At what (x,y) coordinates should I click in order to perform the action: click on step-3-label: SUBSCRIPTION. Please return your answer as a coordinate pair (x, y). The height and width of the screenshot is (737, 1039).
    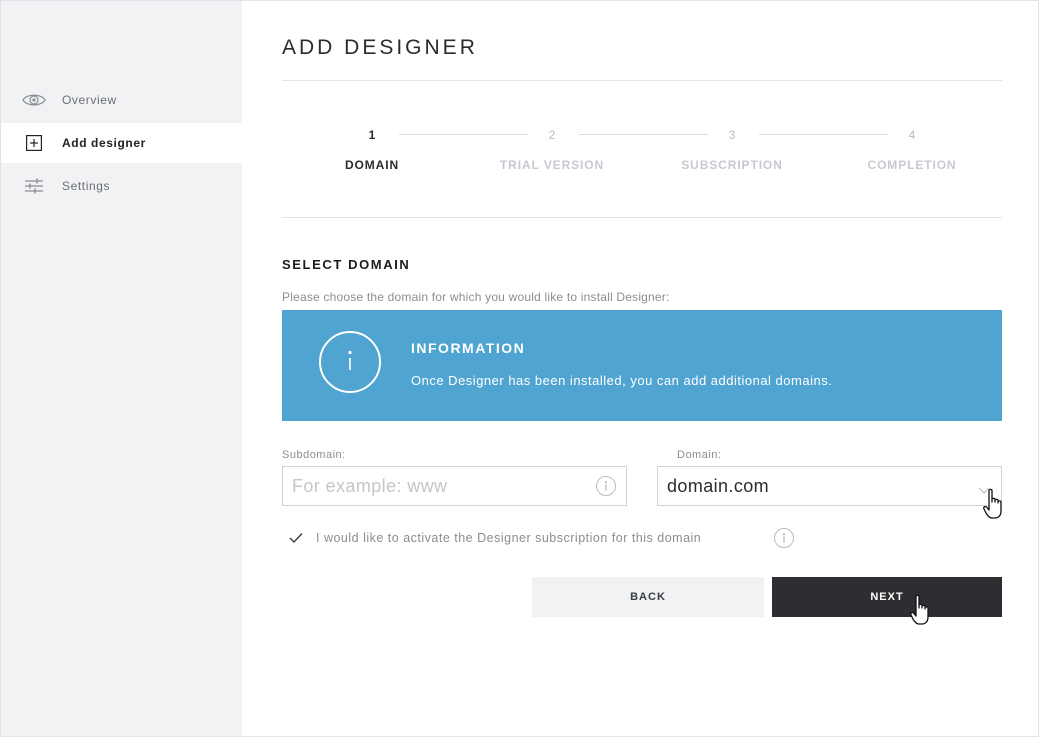
    Looking at the image, I should click on (732, 165).